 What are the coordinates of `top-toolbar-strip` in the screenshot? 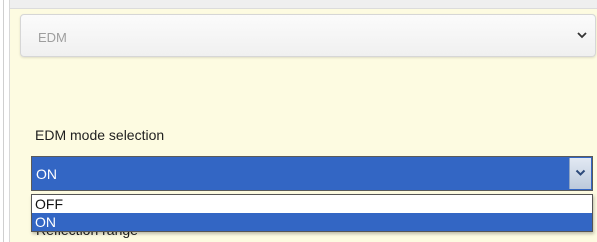 It's located at (303, 4).